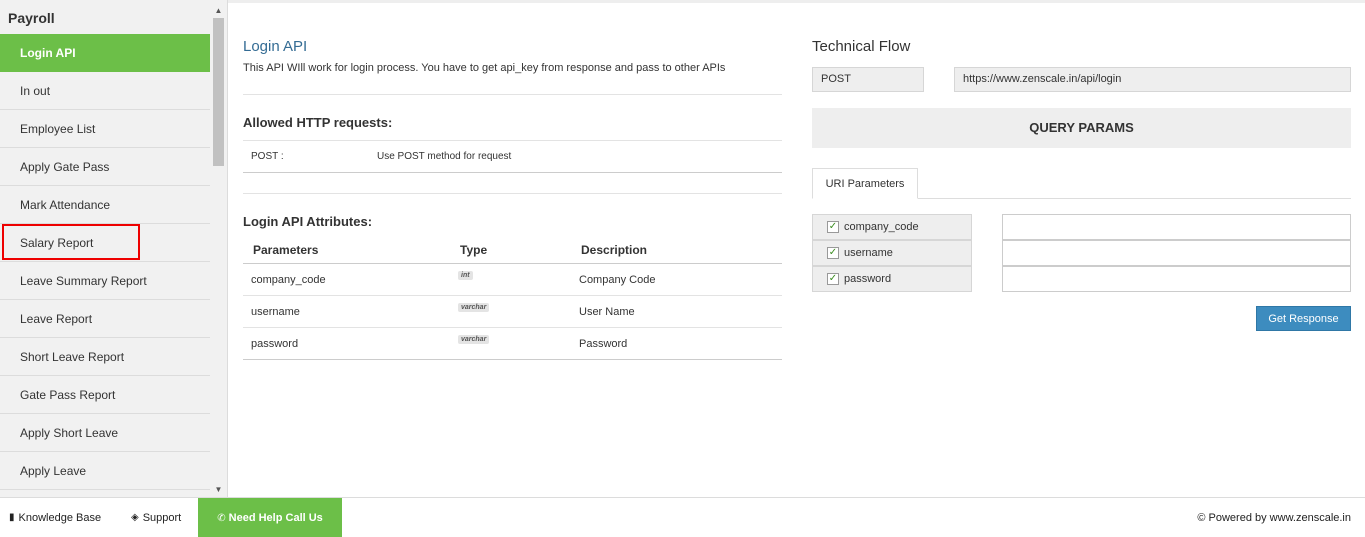  Describe the element at coordinates (218, 248) in the screenshot. I see `sidebar-scrollbar: ▲ ▼` at that location.